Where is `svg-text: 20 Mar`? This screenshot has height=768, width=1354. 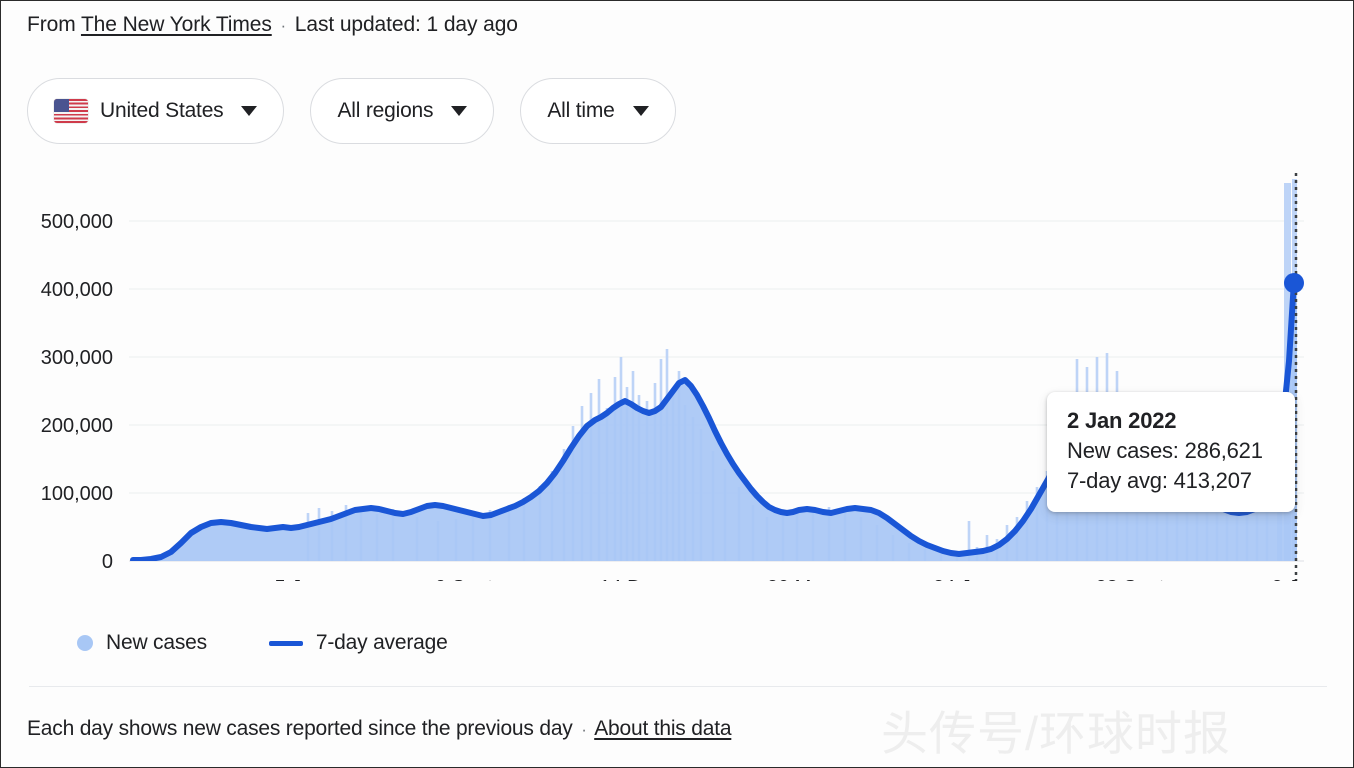 svg-text: 20 Mar is located at coordinates (798, 579).